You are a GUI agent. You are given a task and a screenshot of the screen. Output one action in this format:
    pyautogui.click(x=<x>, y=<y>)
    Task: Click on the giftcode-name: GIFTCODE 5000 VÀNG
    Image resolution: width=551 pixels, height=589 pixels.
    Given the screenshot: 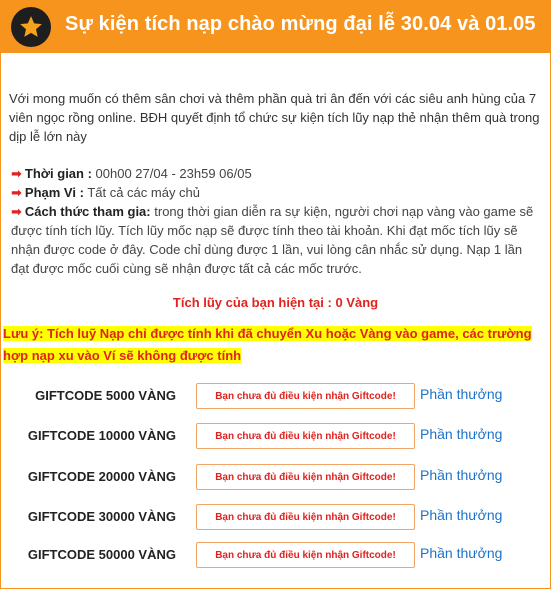 What is the action you would take?
    pyautogui.click(x=105, y=395)
    